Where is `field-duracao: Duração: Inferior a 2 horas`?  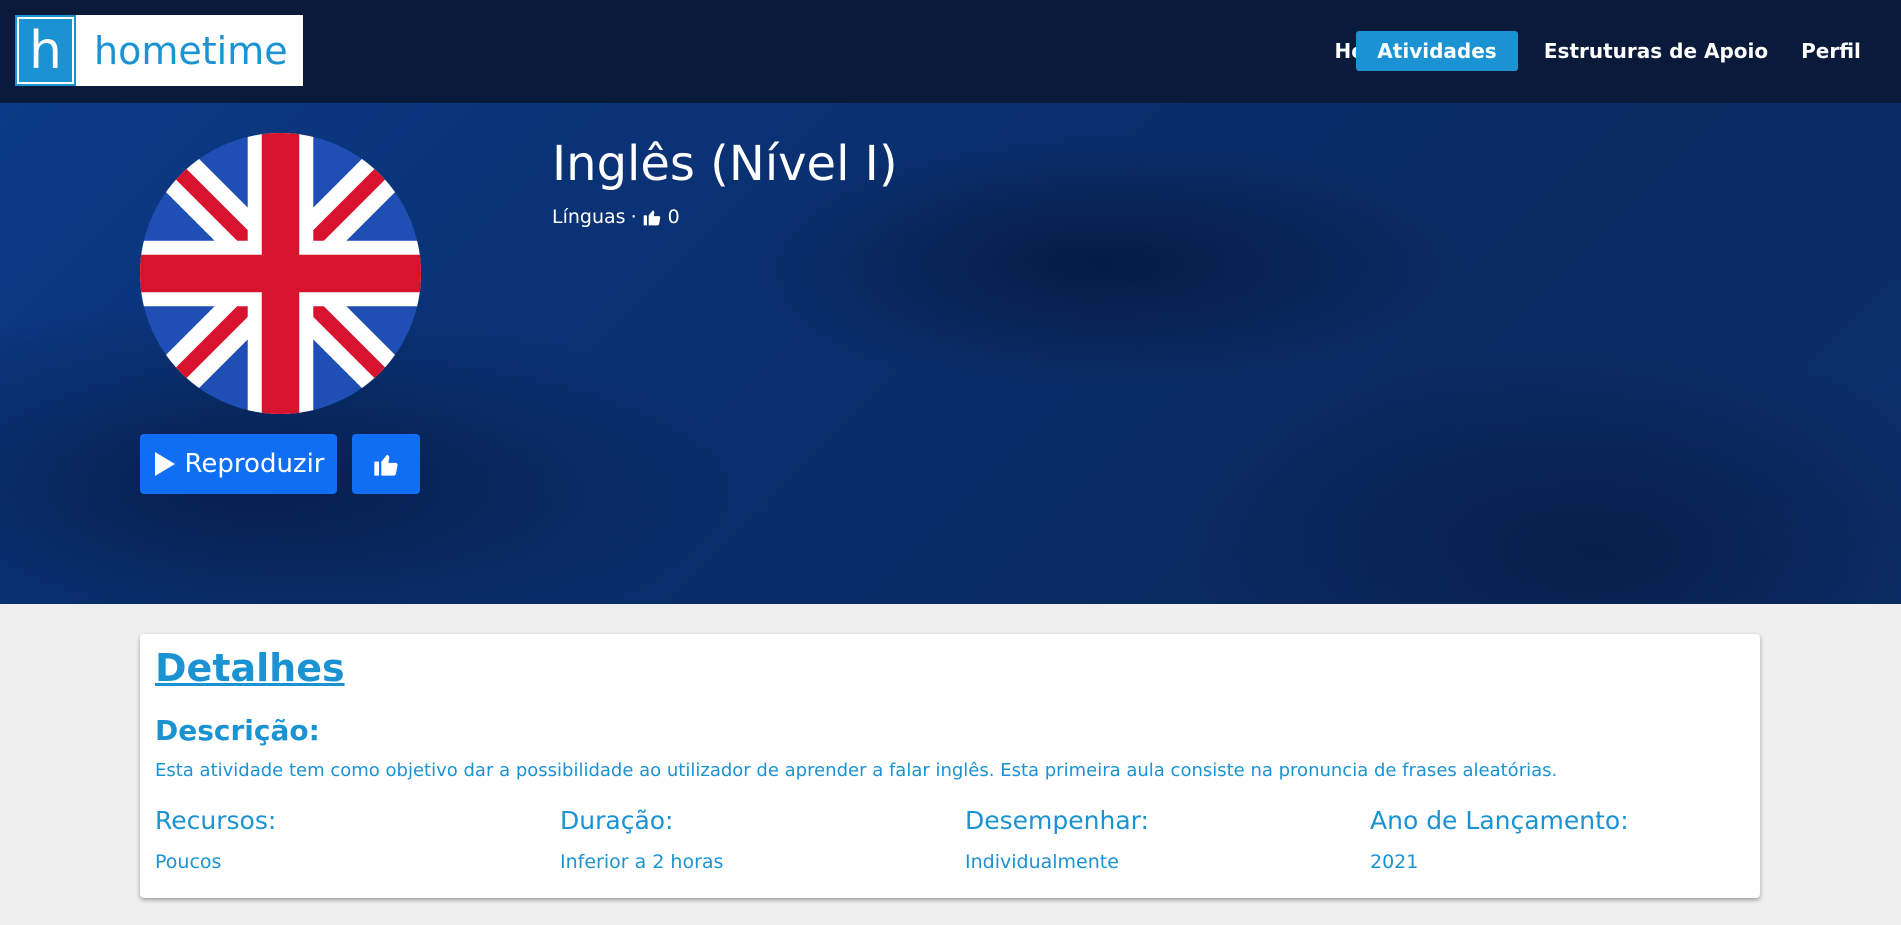 field-duracao: Duração: Inferior a 2 horas is located at coordinates (750, 839).